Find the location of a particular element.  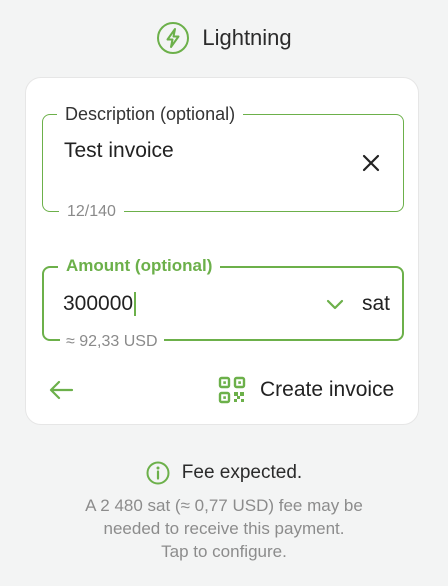

fee-notice: Fee expected. is located at coordinates (224, 473).